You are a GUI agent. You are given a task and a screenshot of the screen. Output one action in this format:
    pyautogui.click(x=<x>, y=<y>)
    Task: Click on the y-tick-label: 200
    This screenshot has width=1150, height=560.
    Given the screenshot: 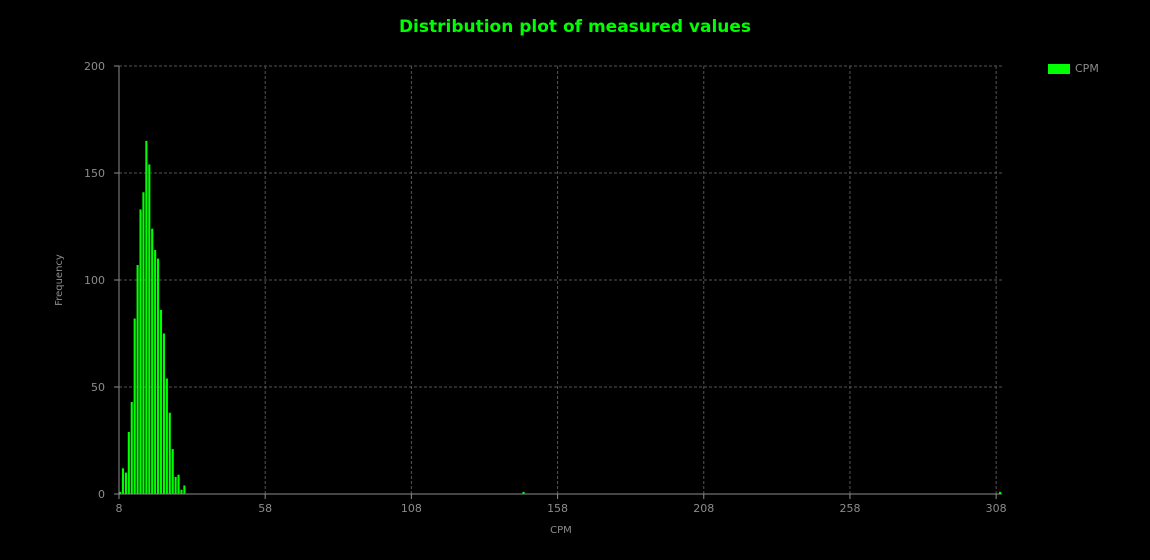 What is the action you would take?
    pyautogui.click(x=94, y=66)
    